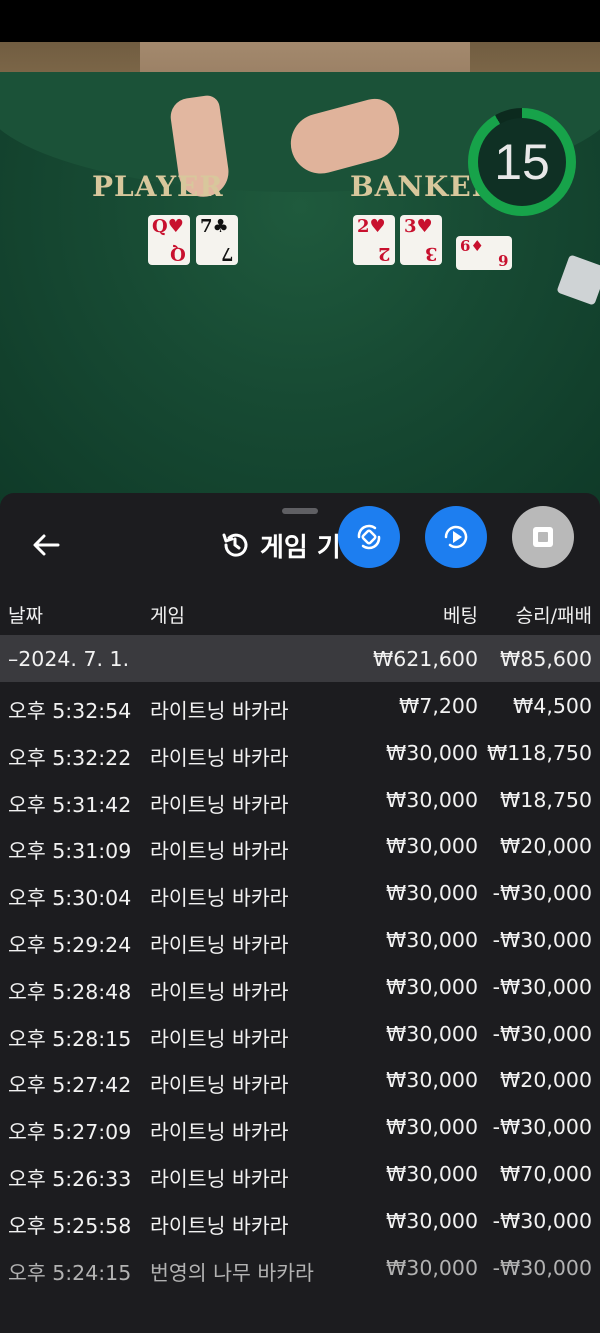  Describe the element at coordinates (431, 253) in the screenshot. I see `card-rank-bottom: 3` at that location.